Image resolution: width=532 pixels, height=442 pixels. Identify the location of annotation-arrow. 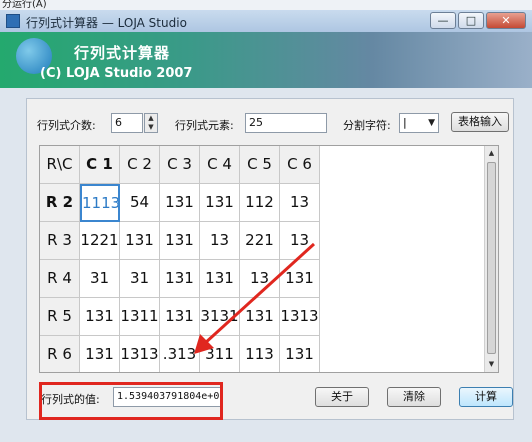
(255, 298).